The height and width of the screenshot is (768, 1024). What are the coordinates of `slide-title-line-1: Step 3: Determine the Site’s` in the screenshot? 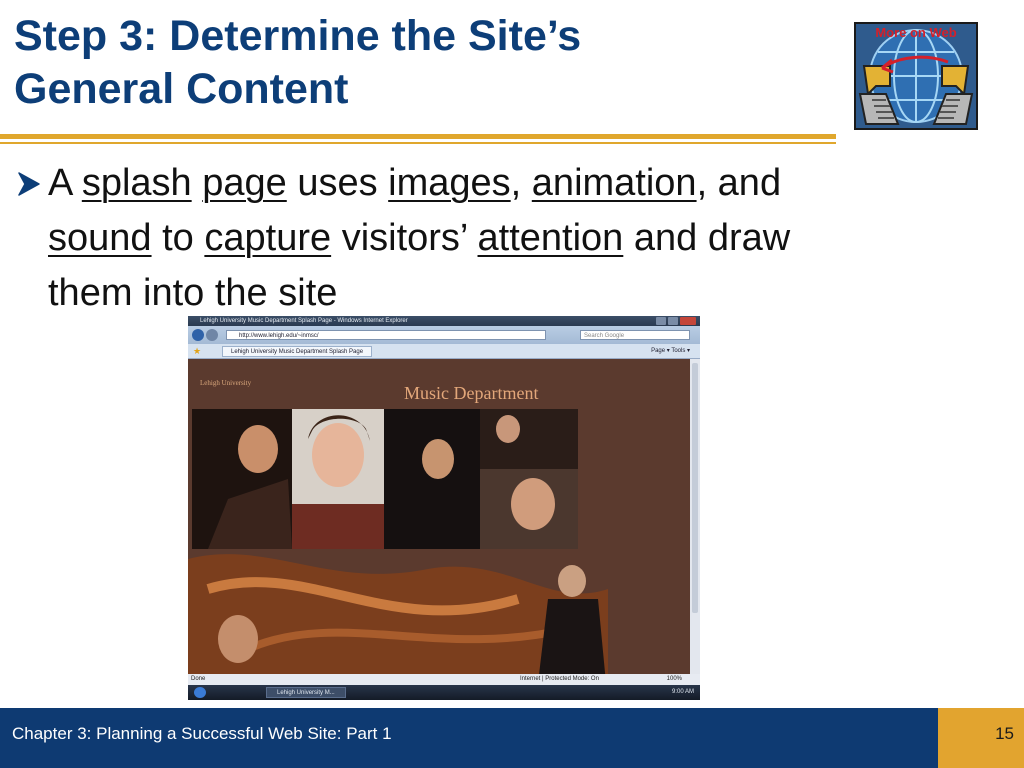 It's located at (298, 36).